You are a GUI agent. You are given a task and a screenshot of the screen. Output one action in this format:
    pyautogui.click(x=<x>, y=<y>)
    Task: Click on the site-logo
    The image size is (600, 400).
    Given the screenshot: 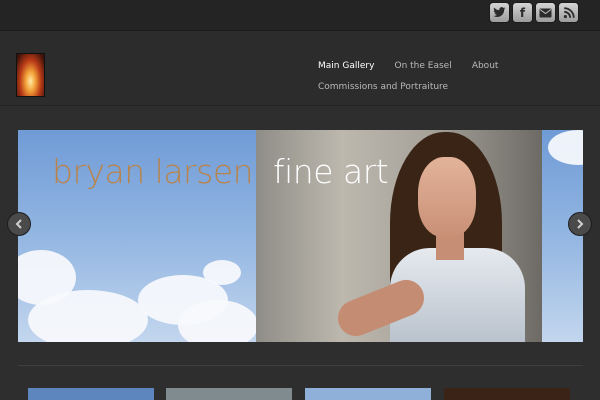 What is the action you would take?
    pyautogui.click(x=30, y=75)
    